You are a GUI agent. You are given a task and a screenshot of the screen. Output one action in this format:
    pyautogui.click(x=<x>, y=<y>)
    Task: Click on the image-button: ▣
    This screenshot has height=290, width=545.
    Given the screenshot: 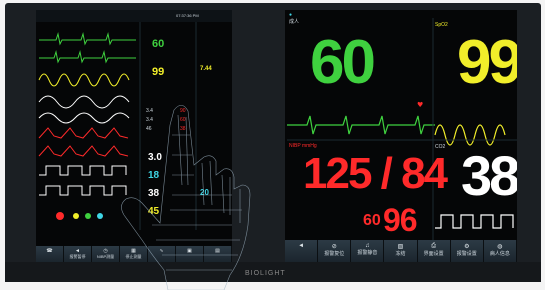 What is the action you would take?
    pyautogui.click(x=190, y=254)
    